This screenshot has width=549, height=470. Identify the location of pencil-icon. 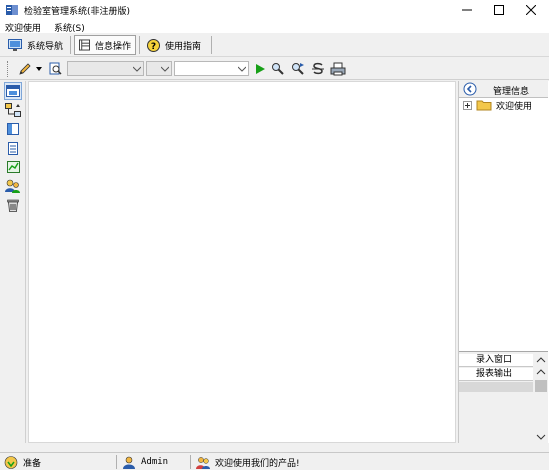
(25, 69).